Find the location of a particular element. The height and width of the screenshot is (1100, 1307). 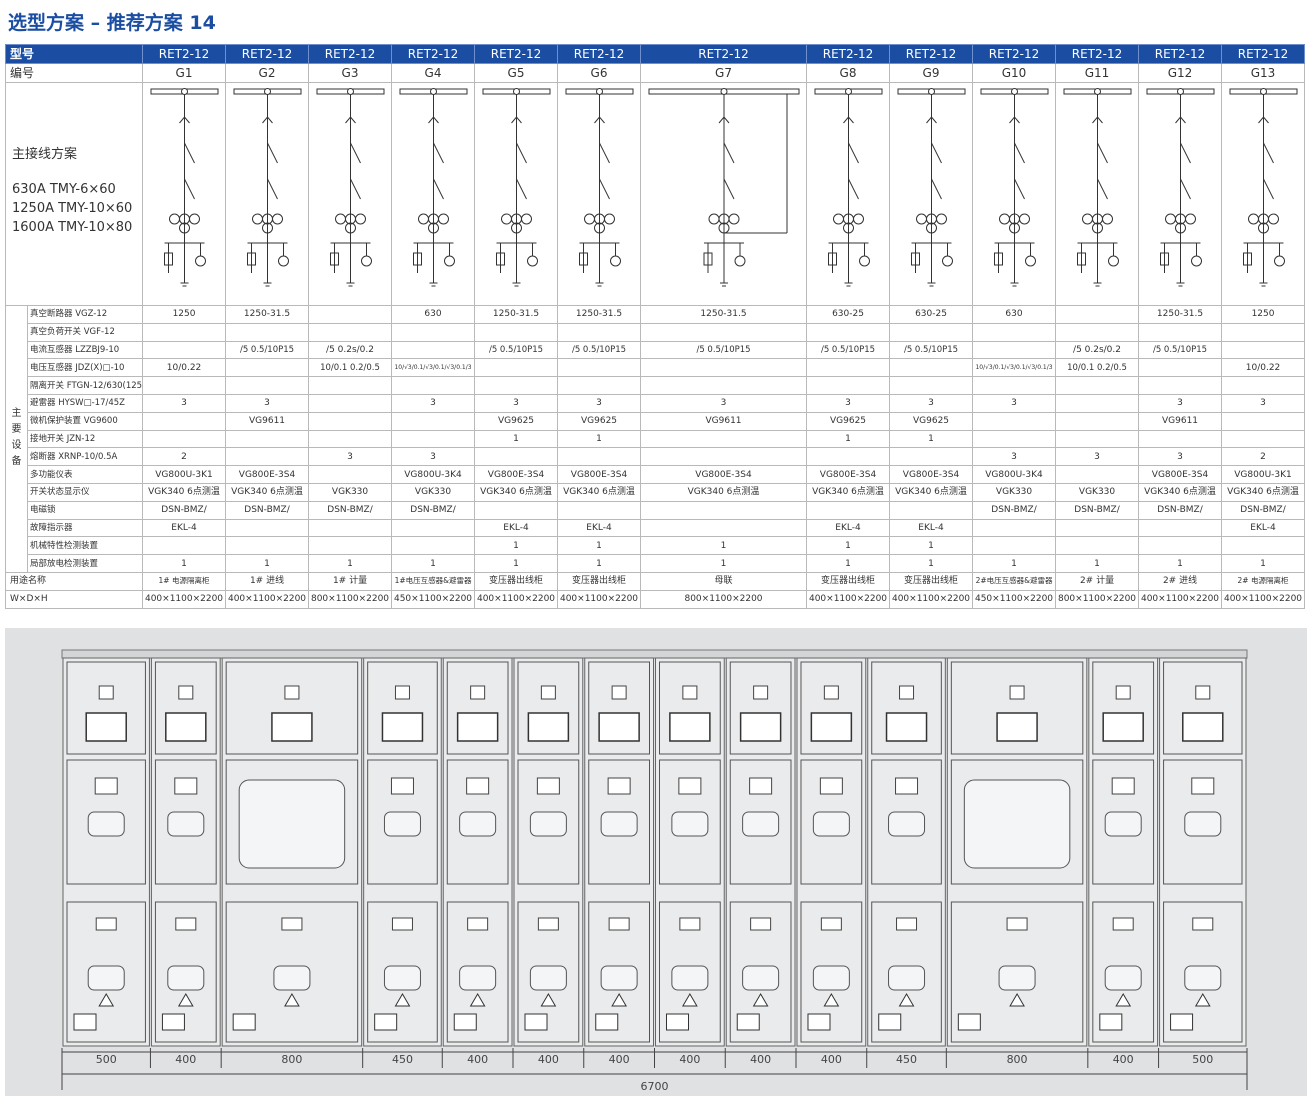

cabinet-number: G5 is located at coordinates (516, 73).